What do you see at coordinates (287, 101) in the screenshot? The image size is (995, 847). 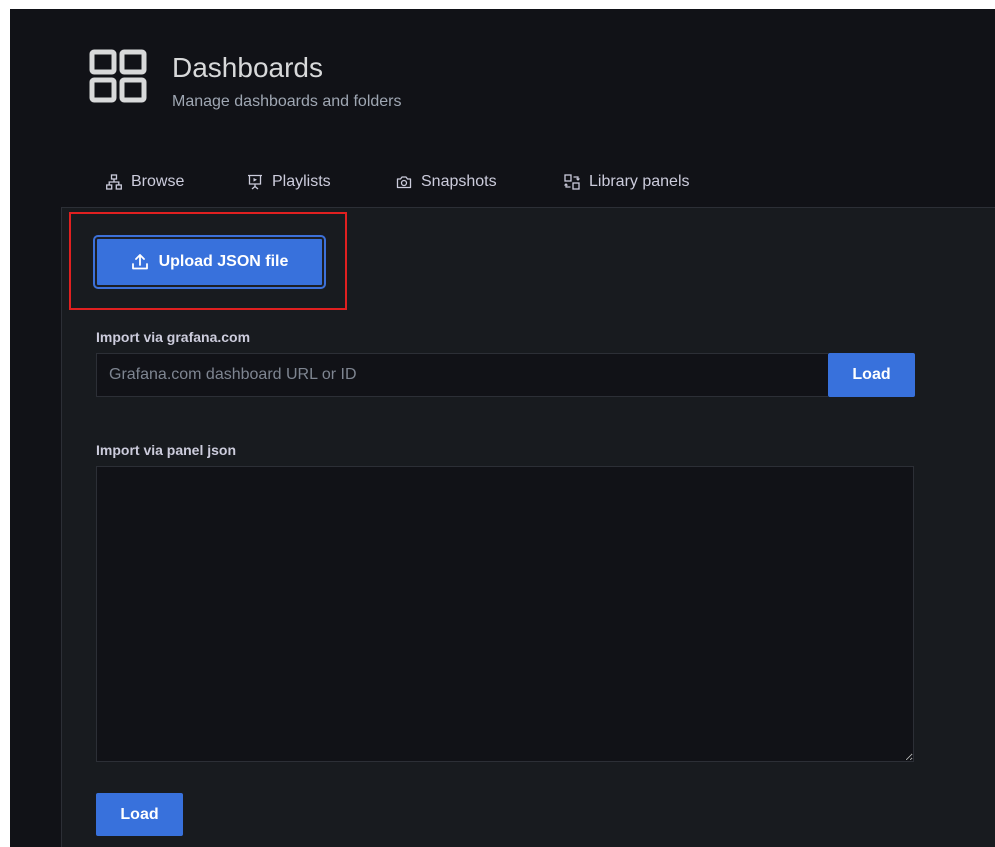 I see `page-subtitle: Manage dashboards and folders` at bounding box center [287, 101].